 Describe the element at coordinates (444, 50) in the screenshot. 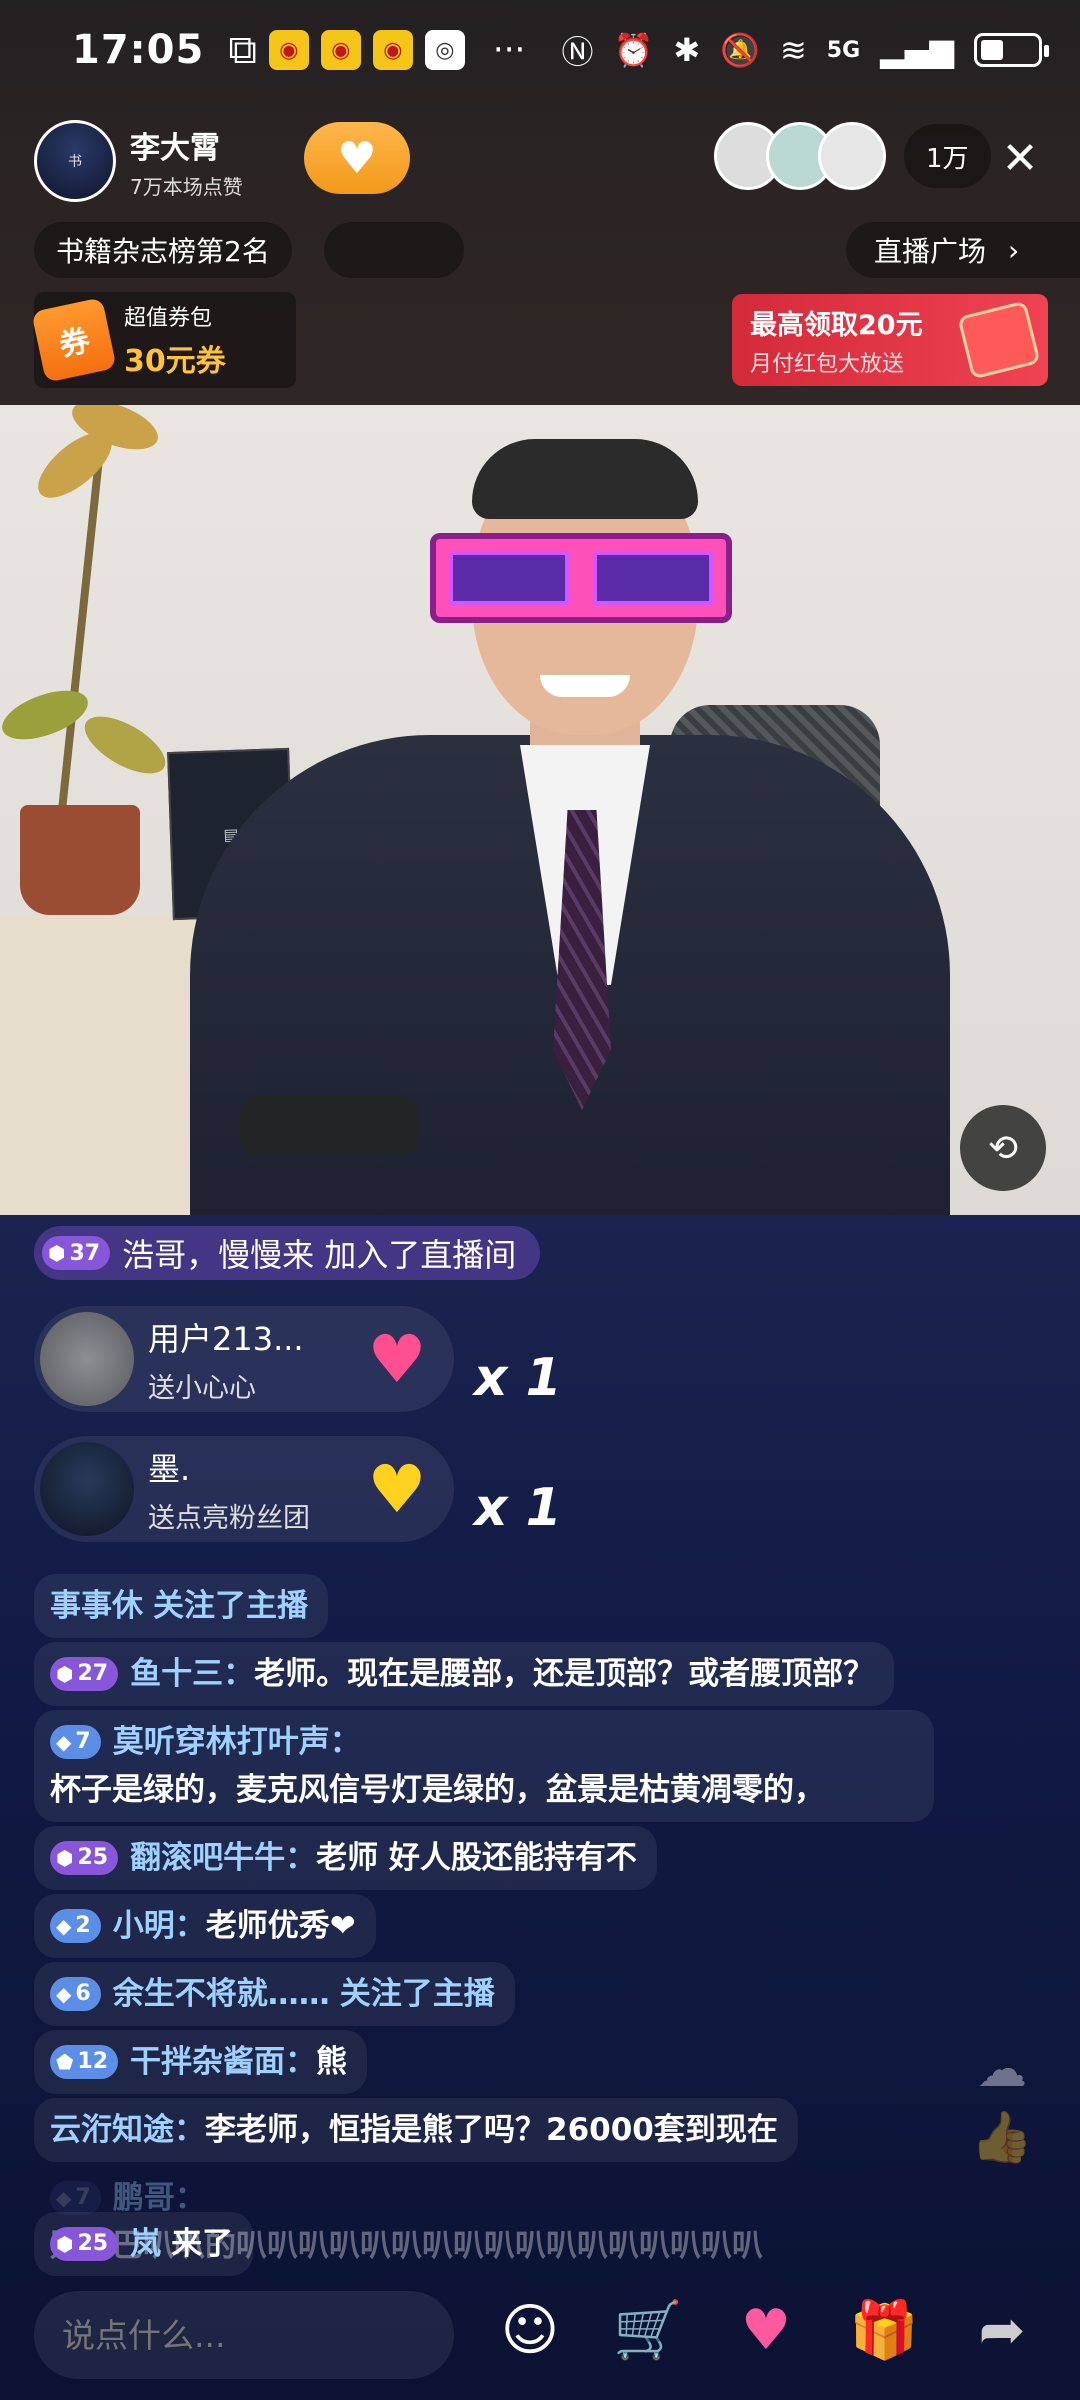

I see `app-notification-icon: ◎` at that location.